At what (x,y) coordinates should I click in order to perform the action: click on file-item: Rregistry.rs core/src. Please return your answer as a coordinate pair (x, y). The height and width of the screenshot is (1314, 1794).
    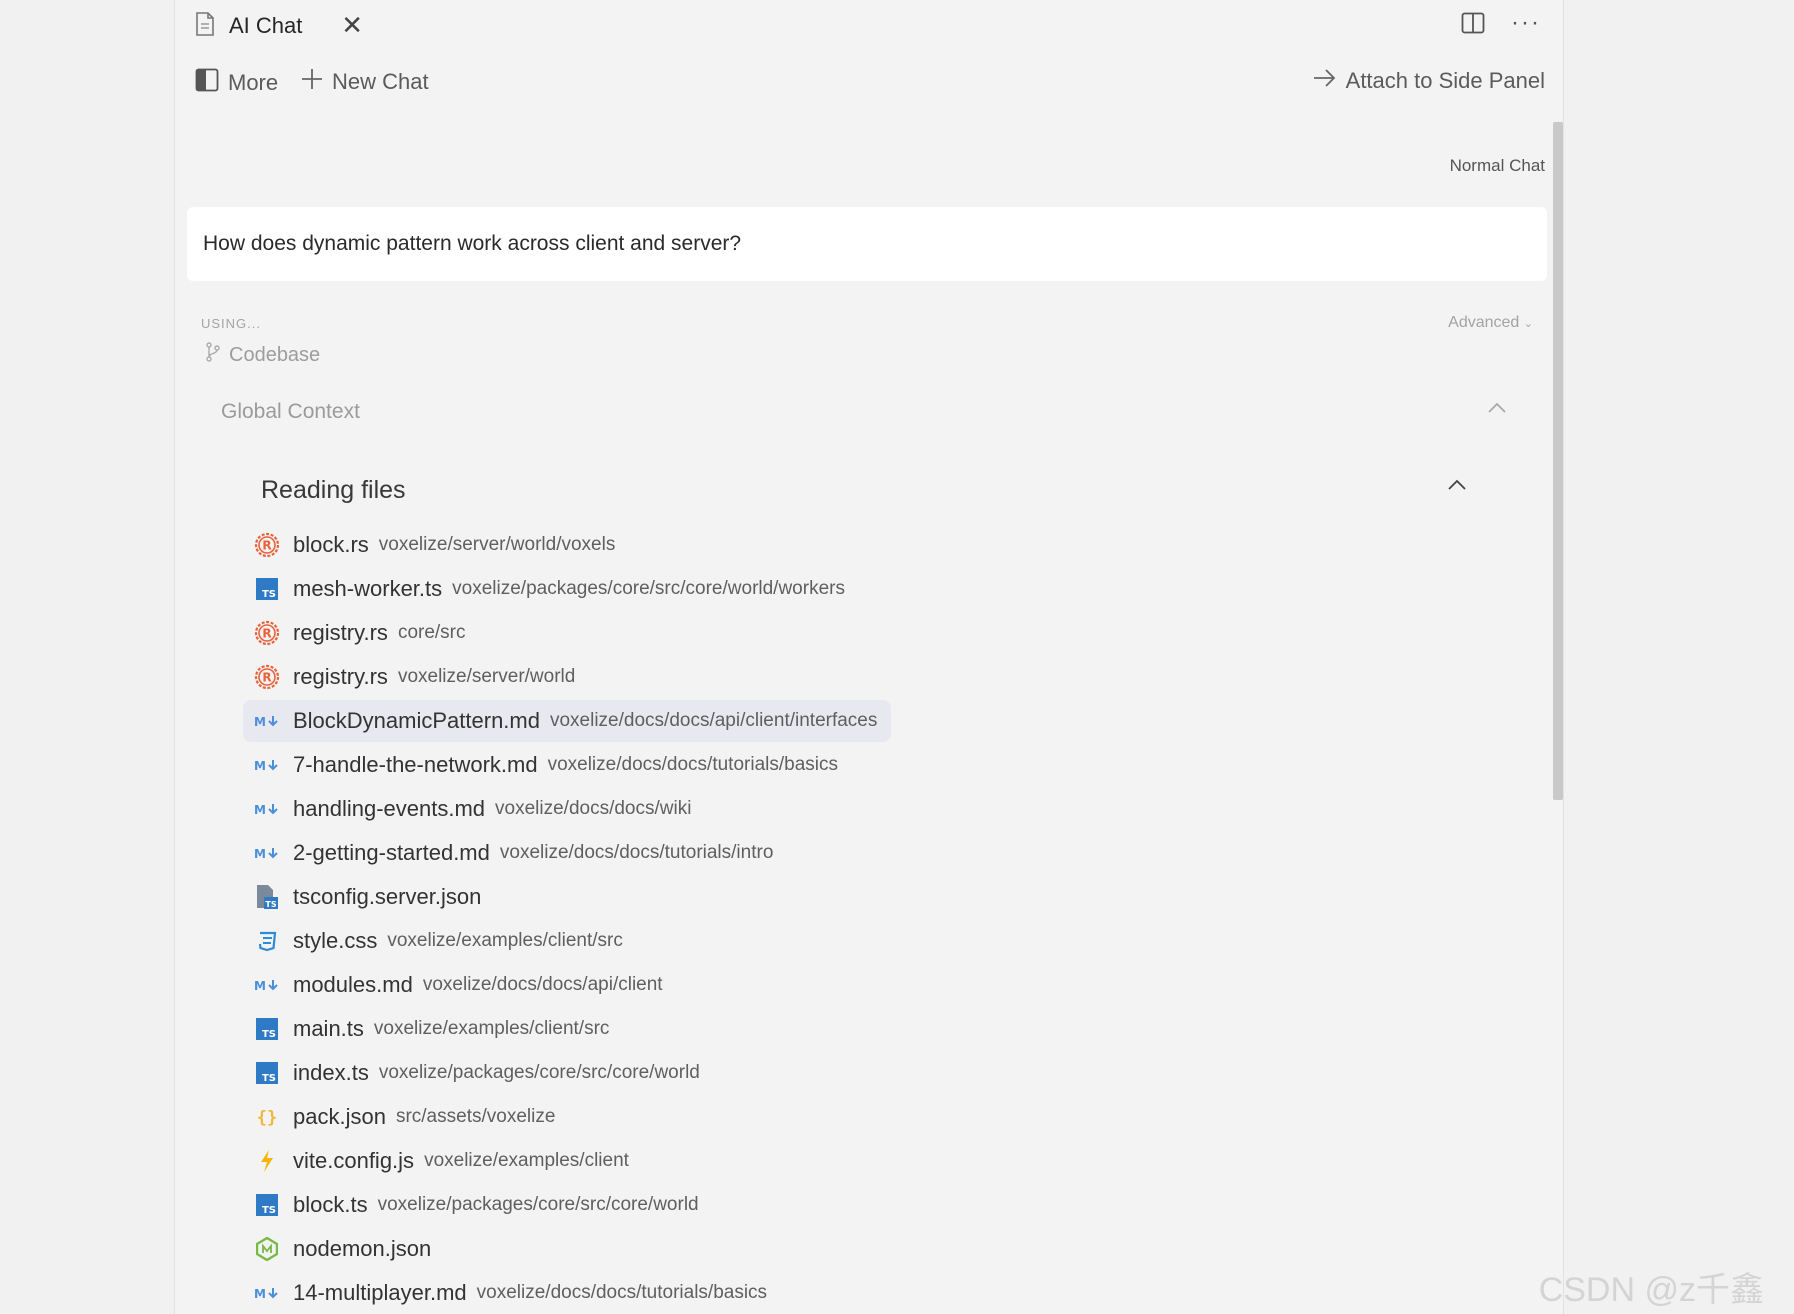
    Looking at the image, I should click on (361, 633).